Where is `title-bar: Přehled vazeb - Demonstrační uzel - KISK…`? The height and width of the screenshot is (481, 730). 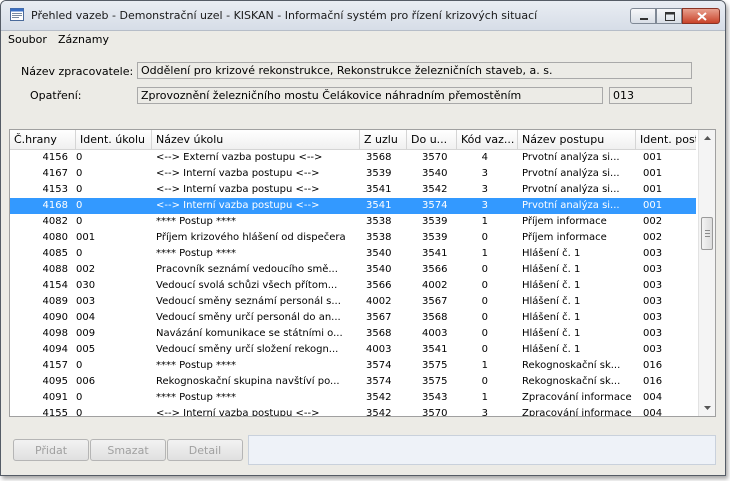 title-bar: Přehled vazeb - Demonstrační uzel - KISK… is located at coordinates (363, 16).